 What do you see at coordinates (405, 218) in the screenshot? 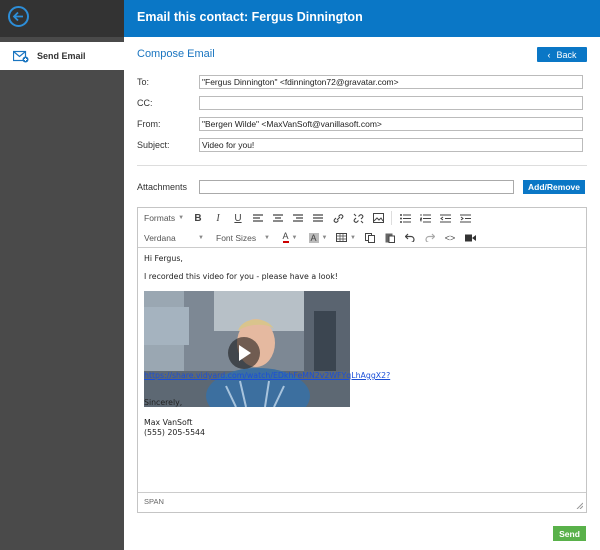
I see `bullet-list-icon` at bounding box center [405, 218].